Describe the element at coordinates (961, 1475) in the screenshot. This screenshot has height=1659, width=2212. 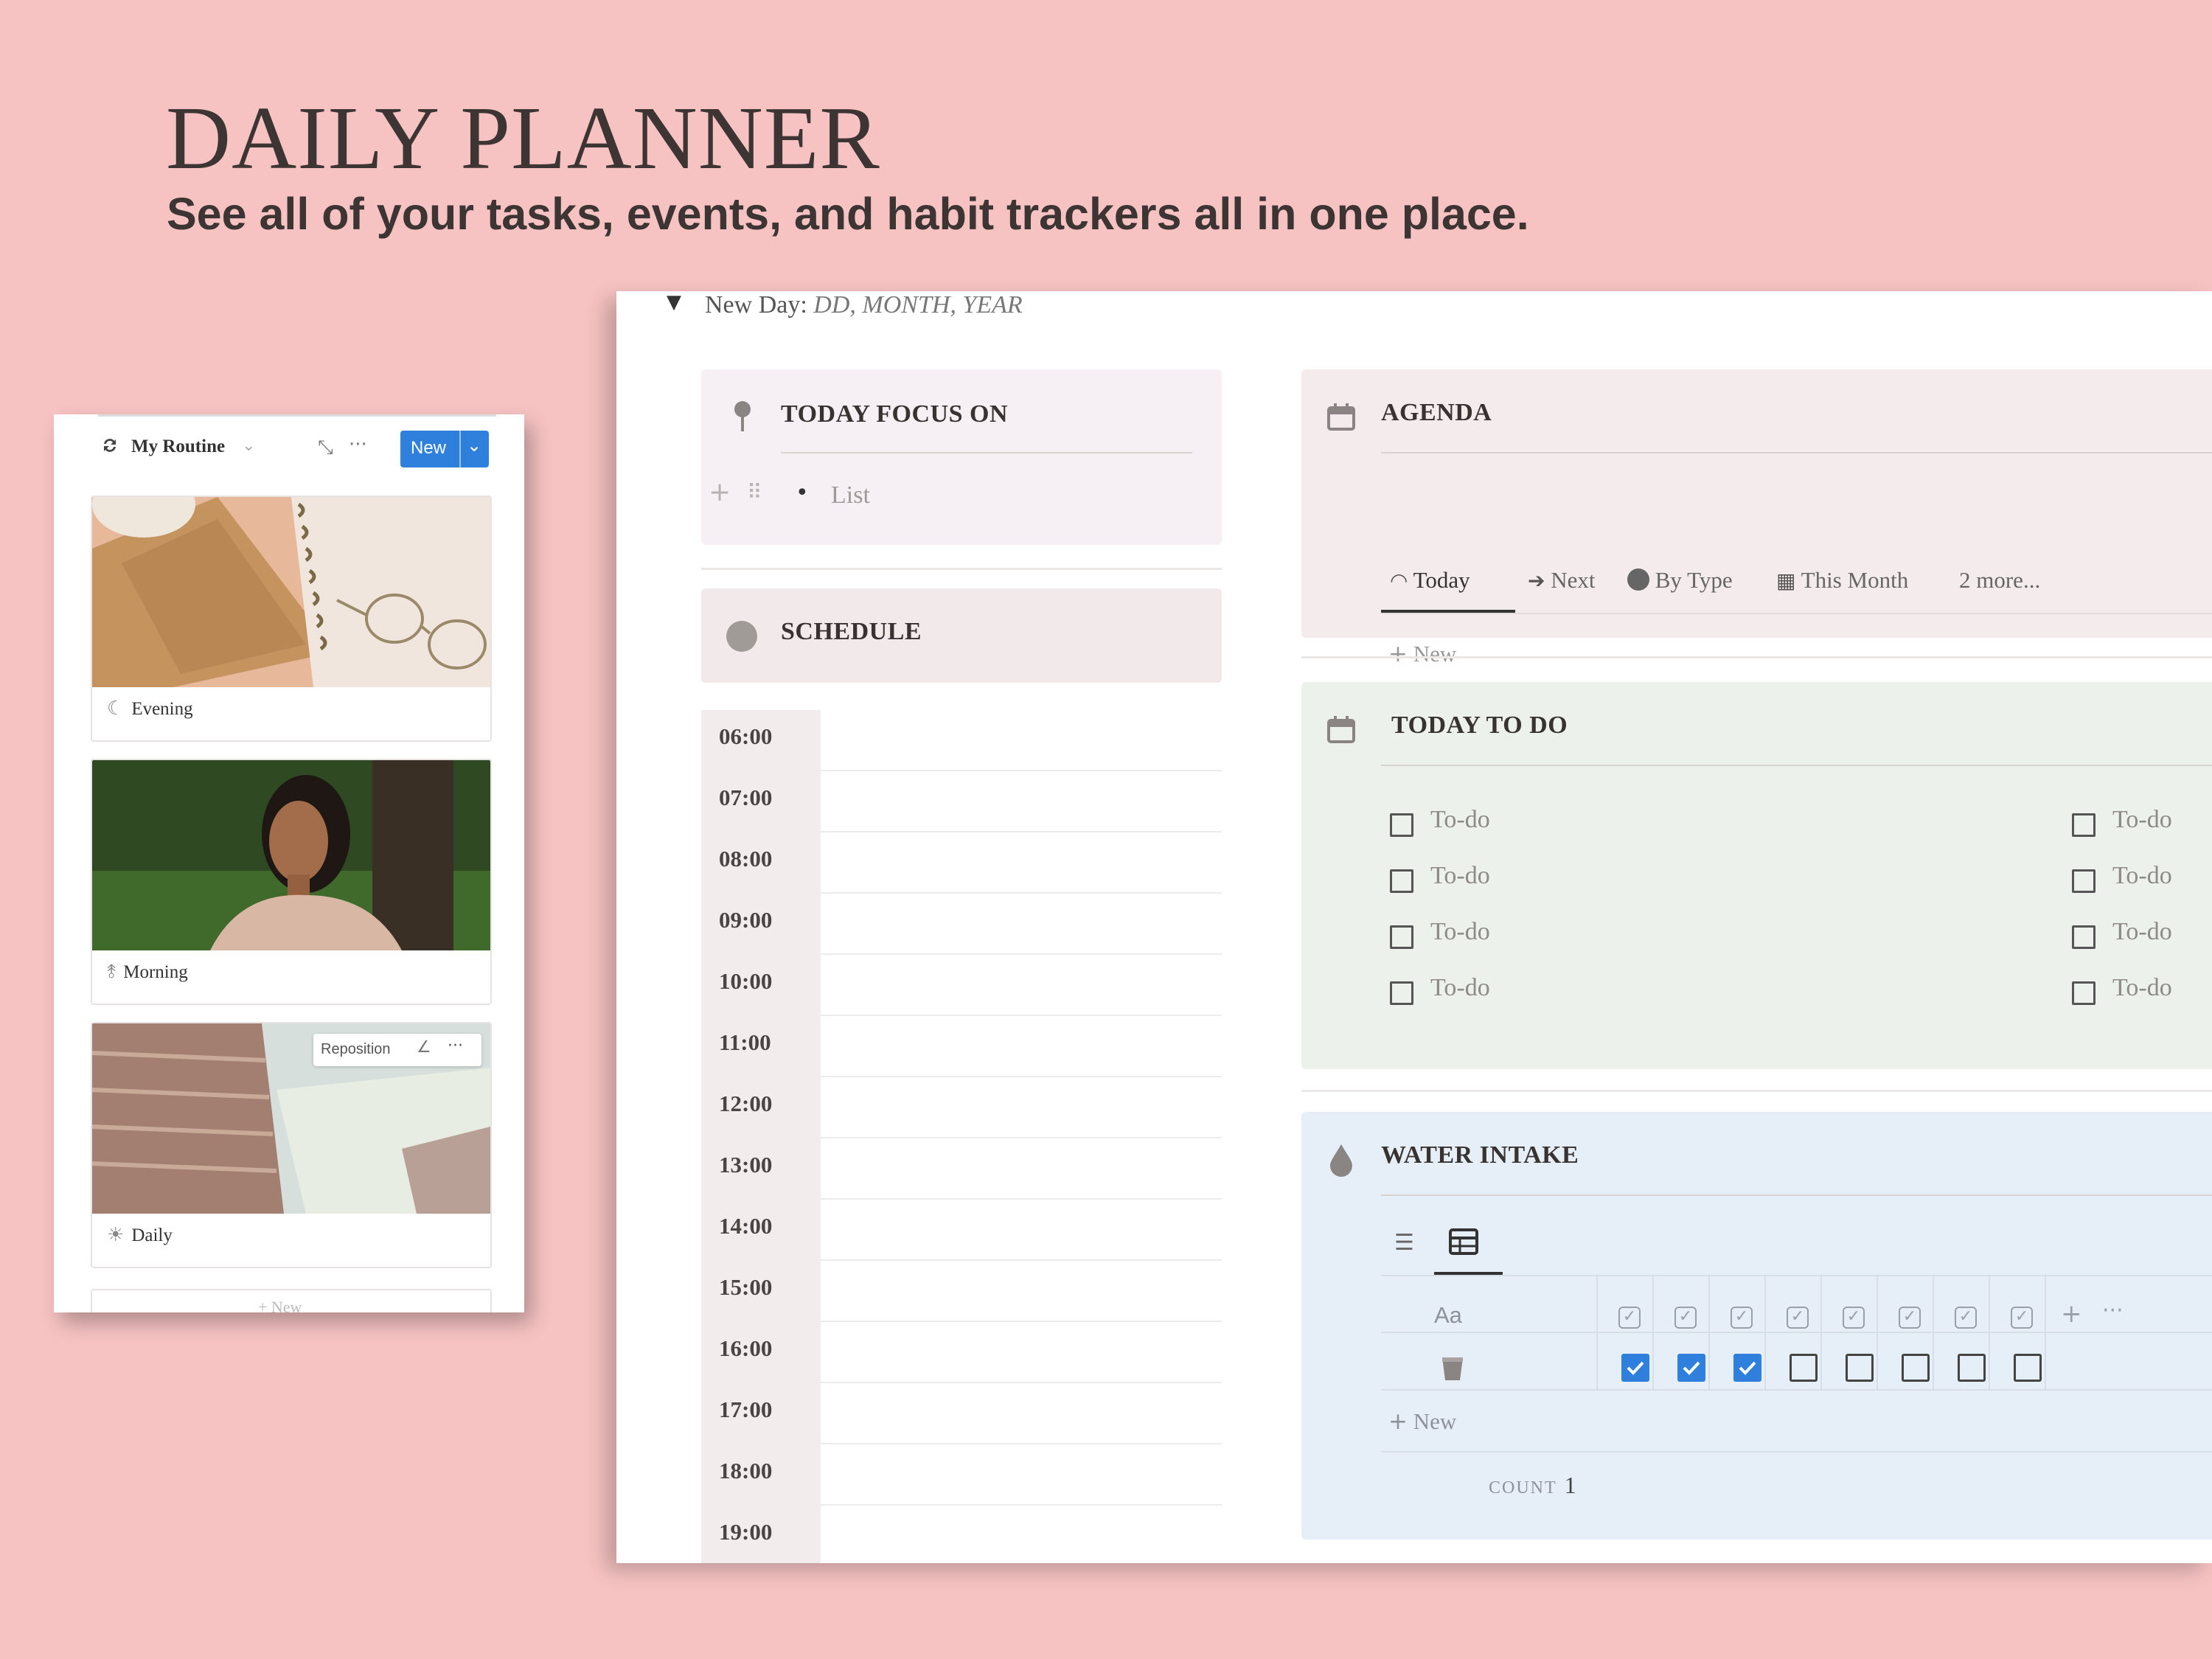
I see `schedule-row: 18:00` at that location.